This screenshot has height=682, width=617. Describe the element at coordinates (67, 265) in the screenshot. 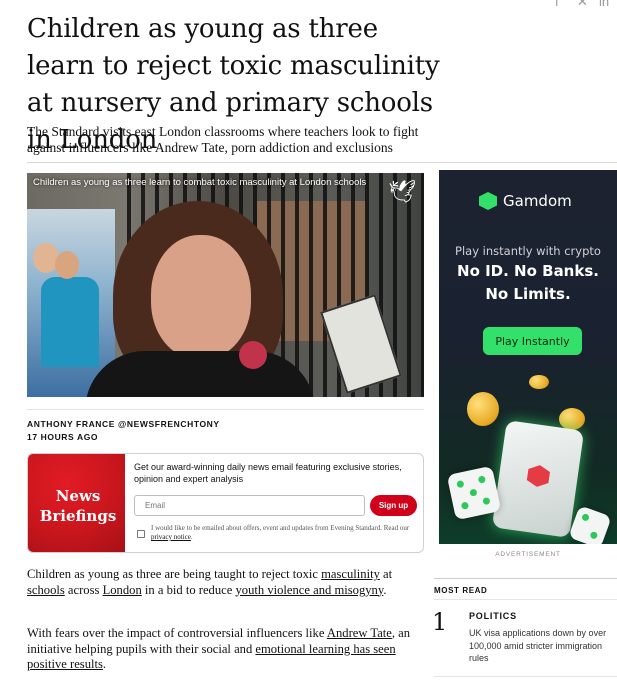

I see `video-poster-child-face` at that location.